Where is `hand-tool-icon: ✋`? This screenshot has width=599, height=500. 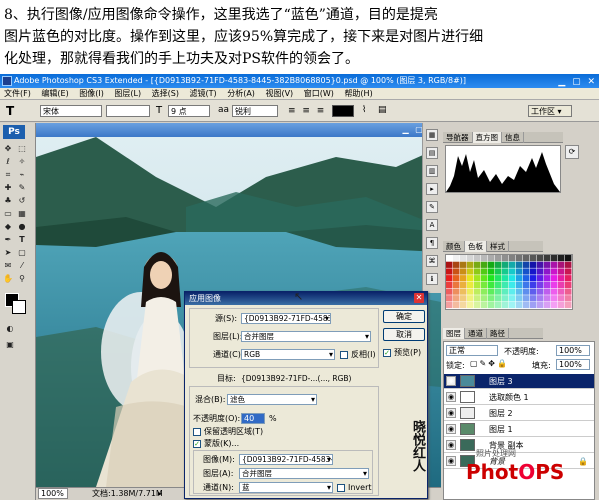
hand-tool-icon: ✋ is located at coordinates (8, 278).